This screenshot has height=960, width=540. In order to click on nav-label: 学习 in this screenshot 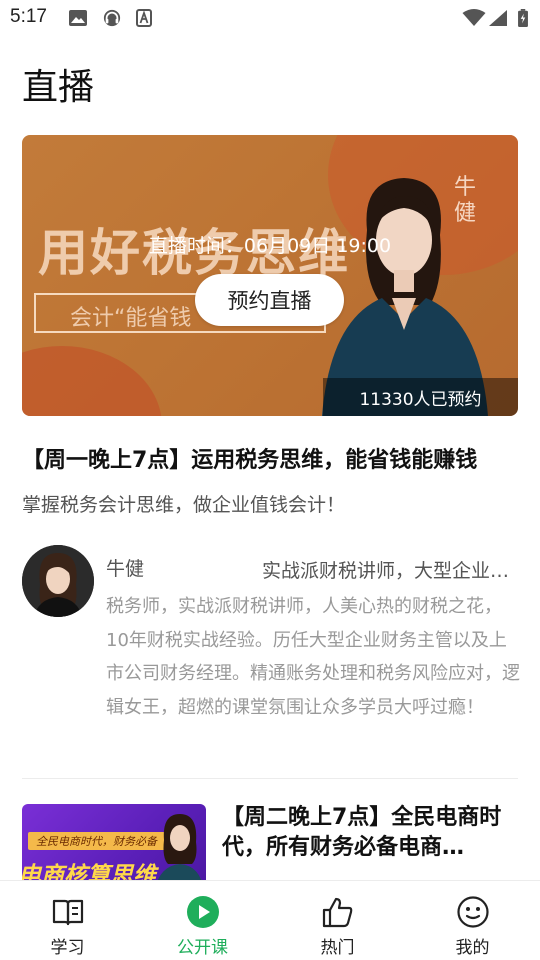, I will do `click(67, 948)`.